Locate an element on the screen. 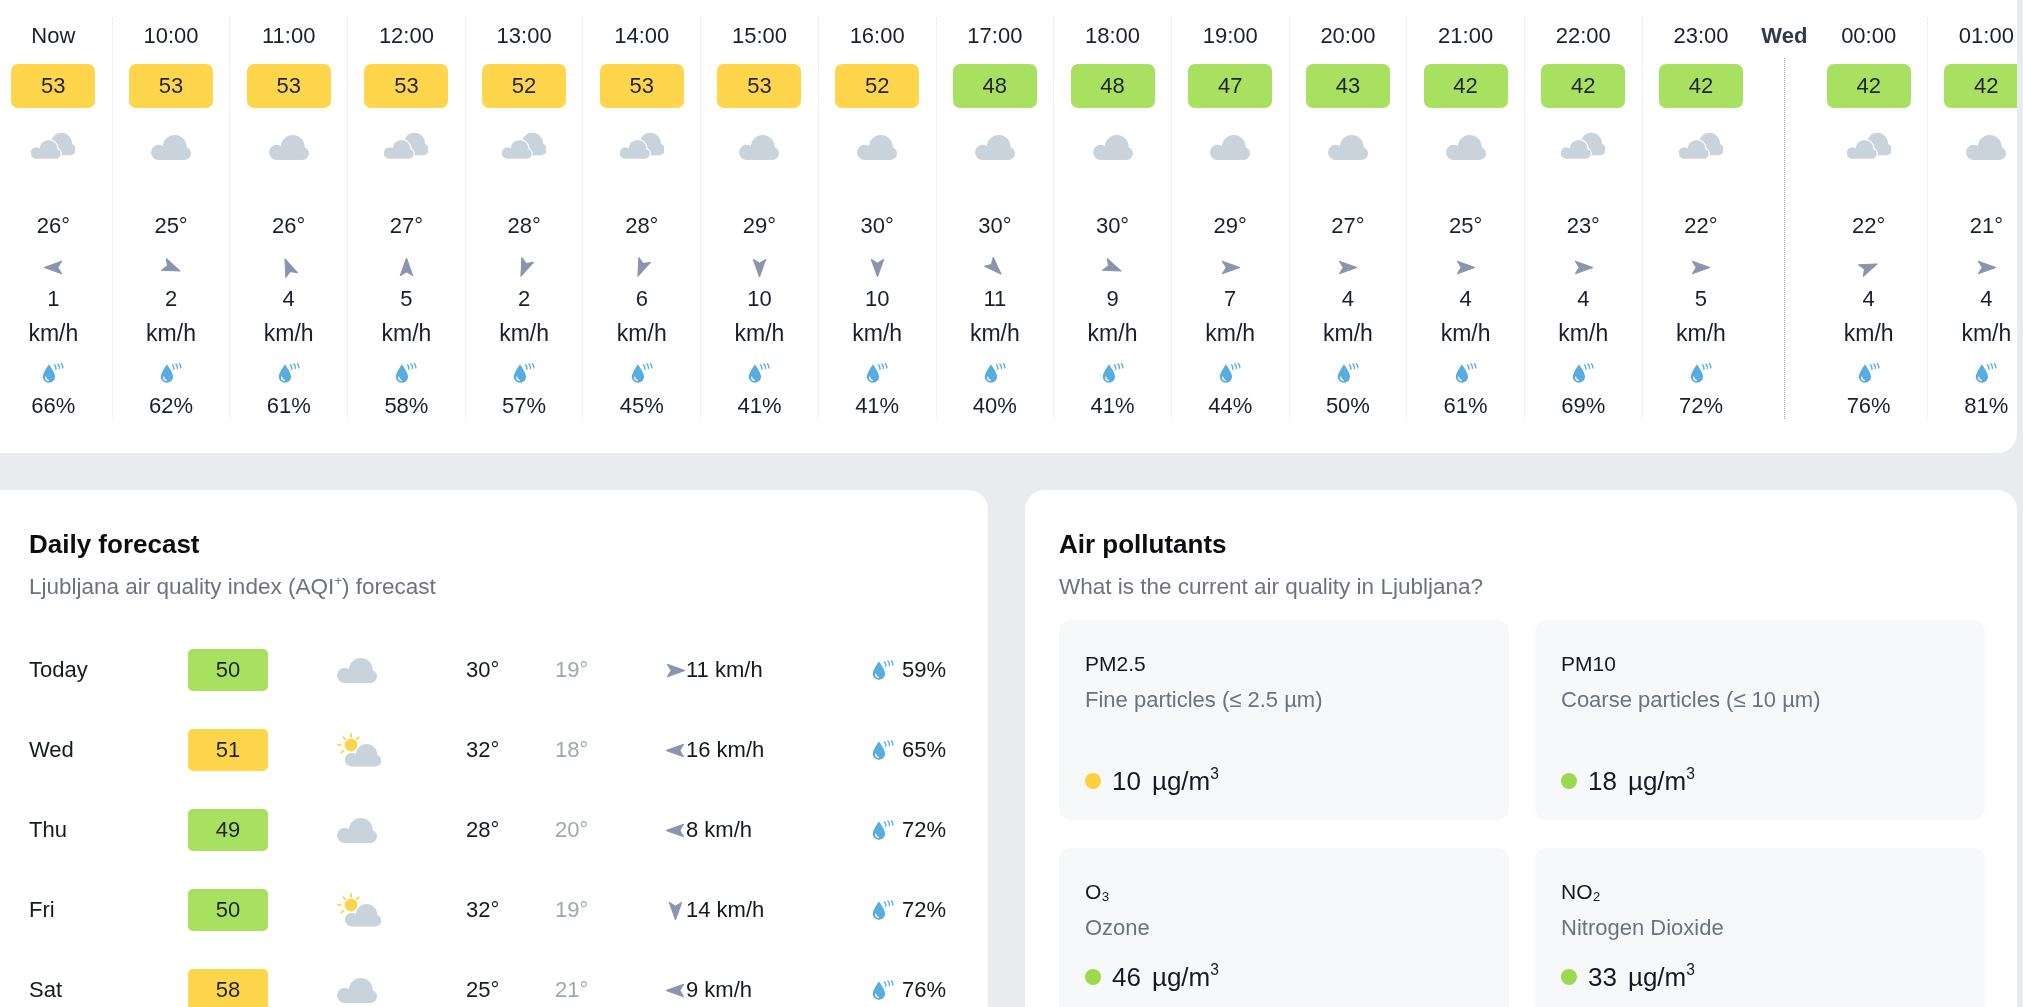  day-name: Wed is located at coordinates (51, 750).